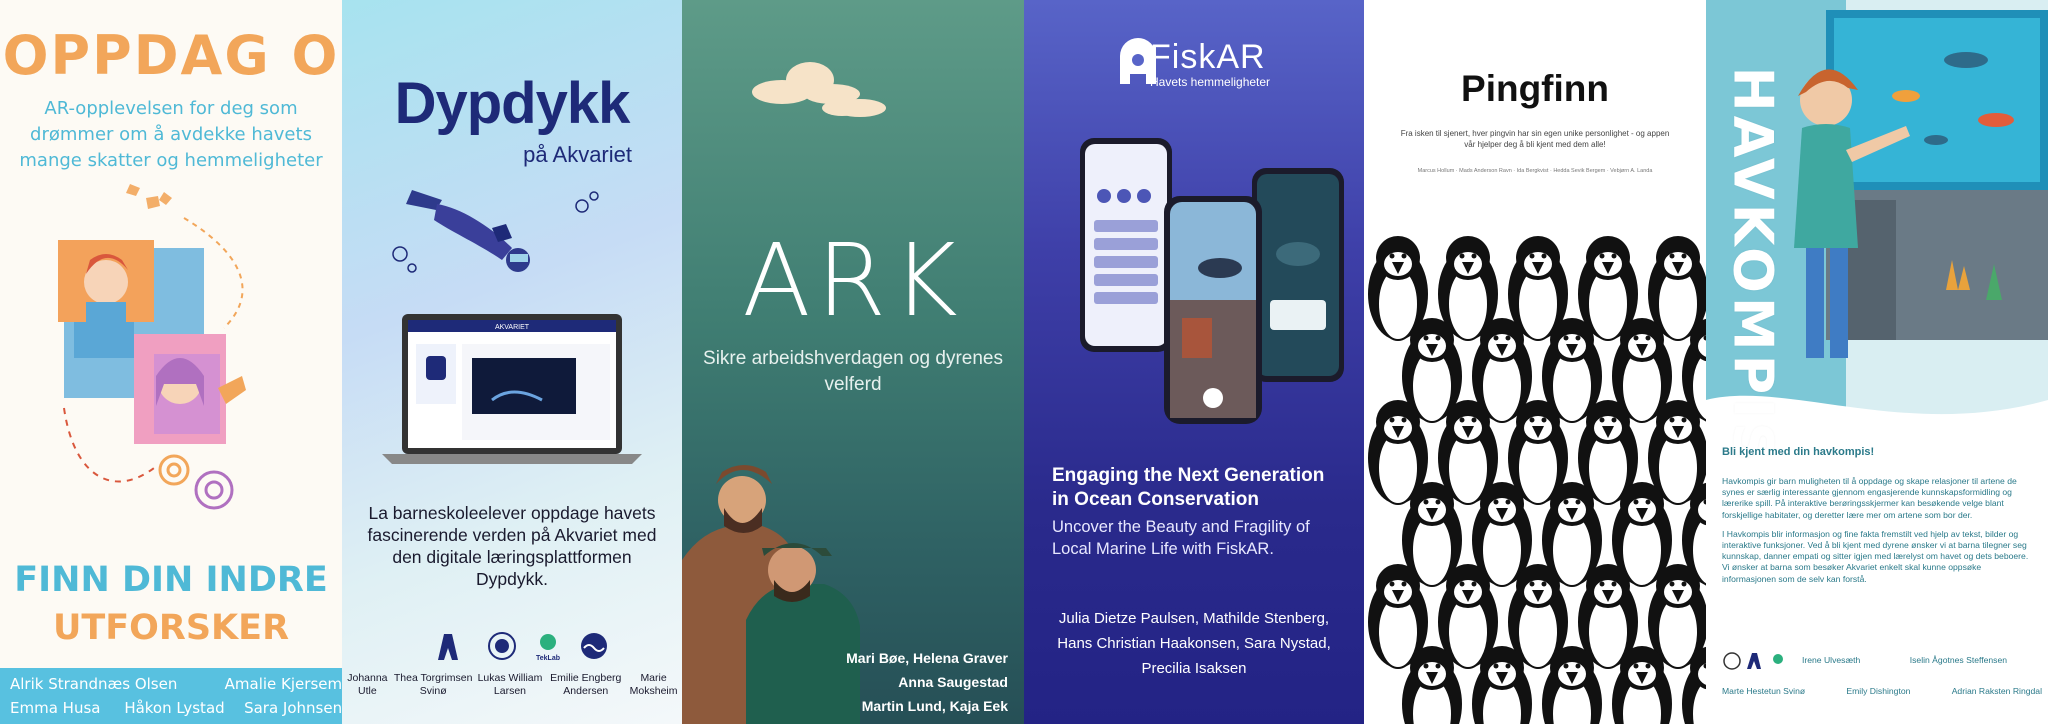  What do you see at coordinates (152, 347) in the screenshot?
I see `explorer-illustration` at bounding box center [152, 347].